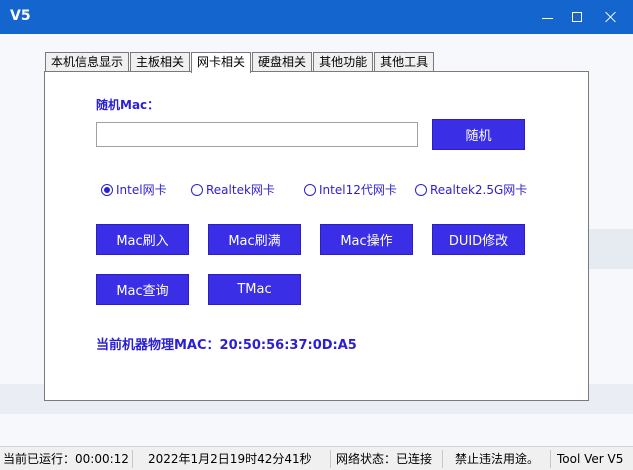  I want to click on close-button, so click(611, 17).